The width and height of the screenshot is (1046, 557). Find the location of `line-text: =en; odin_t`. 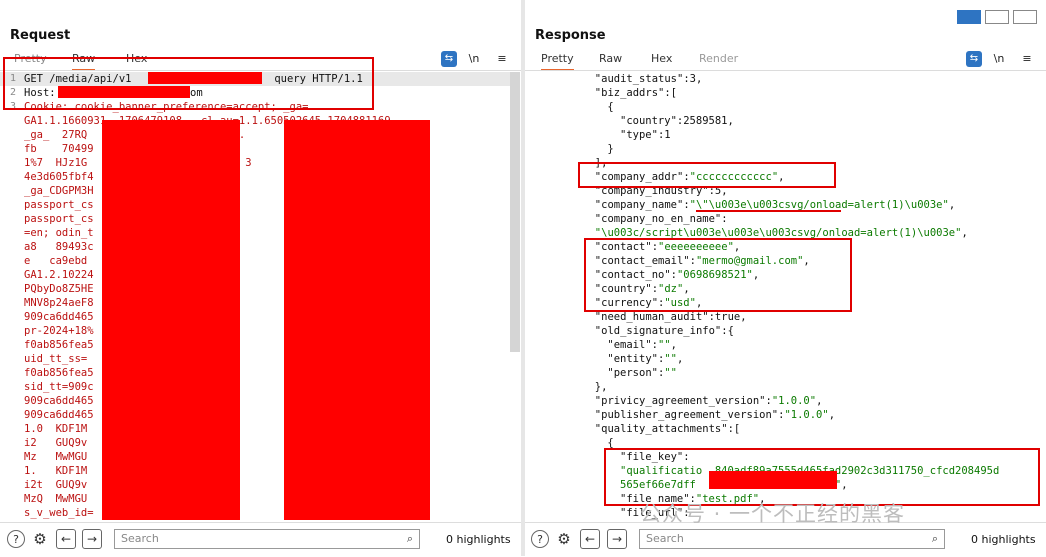

line-text: =en; odin_t is located at coordinates (59, 233).